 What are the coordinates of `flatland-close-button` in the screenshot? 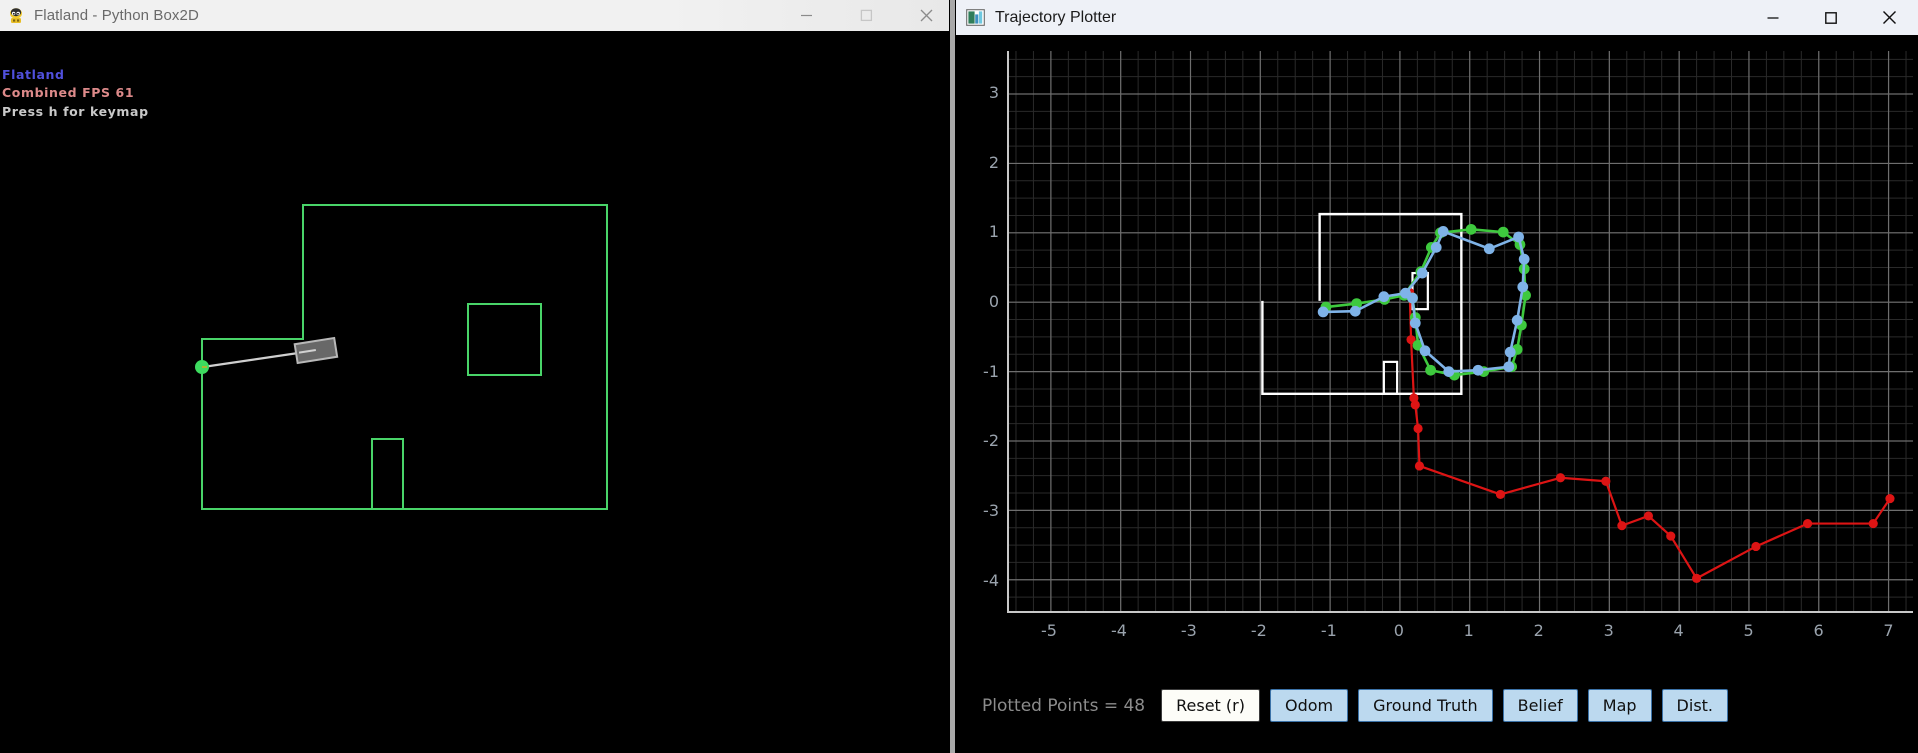 It's located at (926, 15).